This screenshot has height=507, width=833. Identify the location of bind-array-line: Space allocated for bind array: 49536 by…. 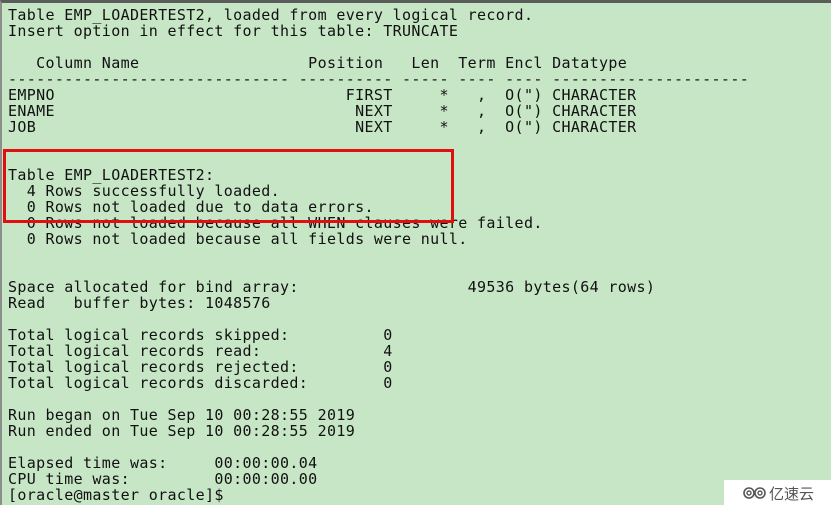
(332, 287).